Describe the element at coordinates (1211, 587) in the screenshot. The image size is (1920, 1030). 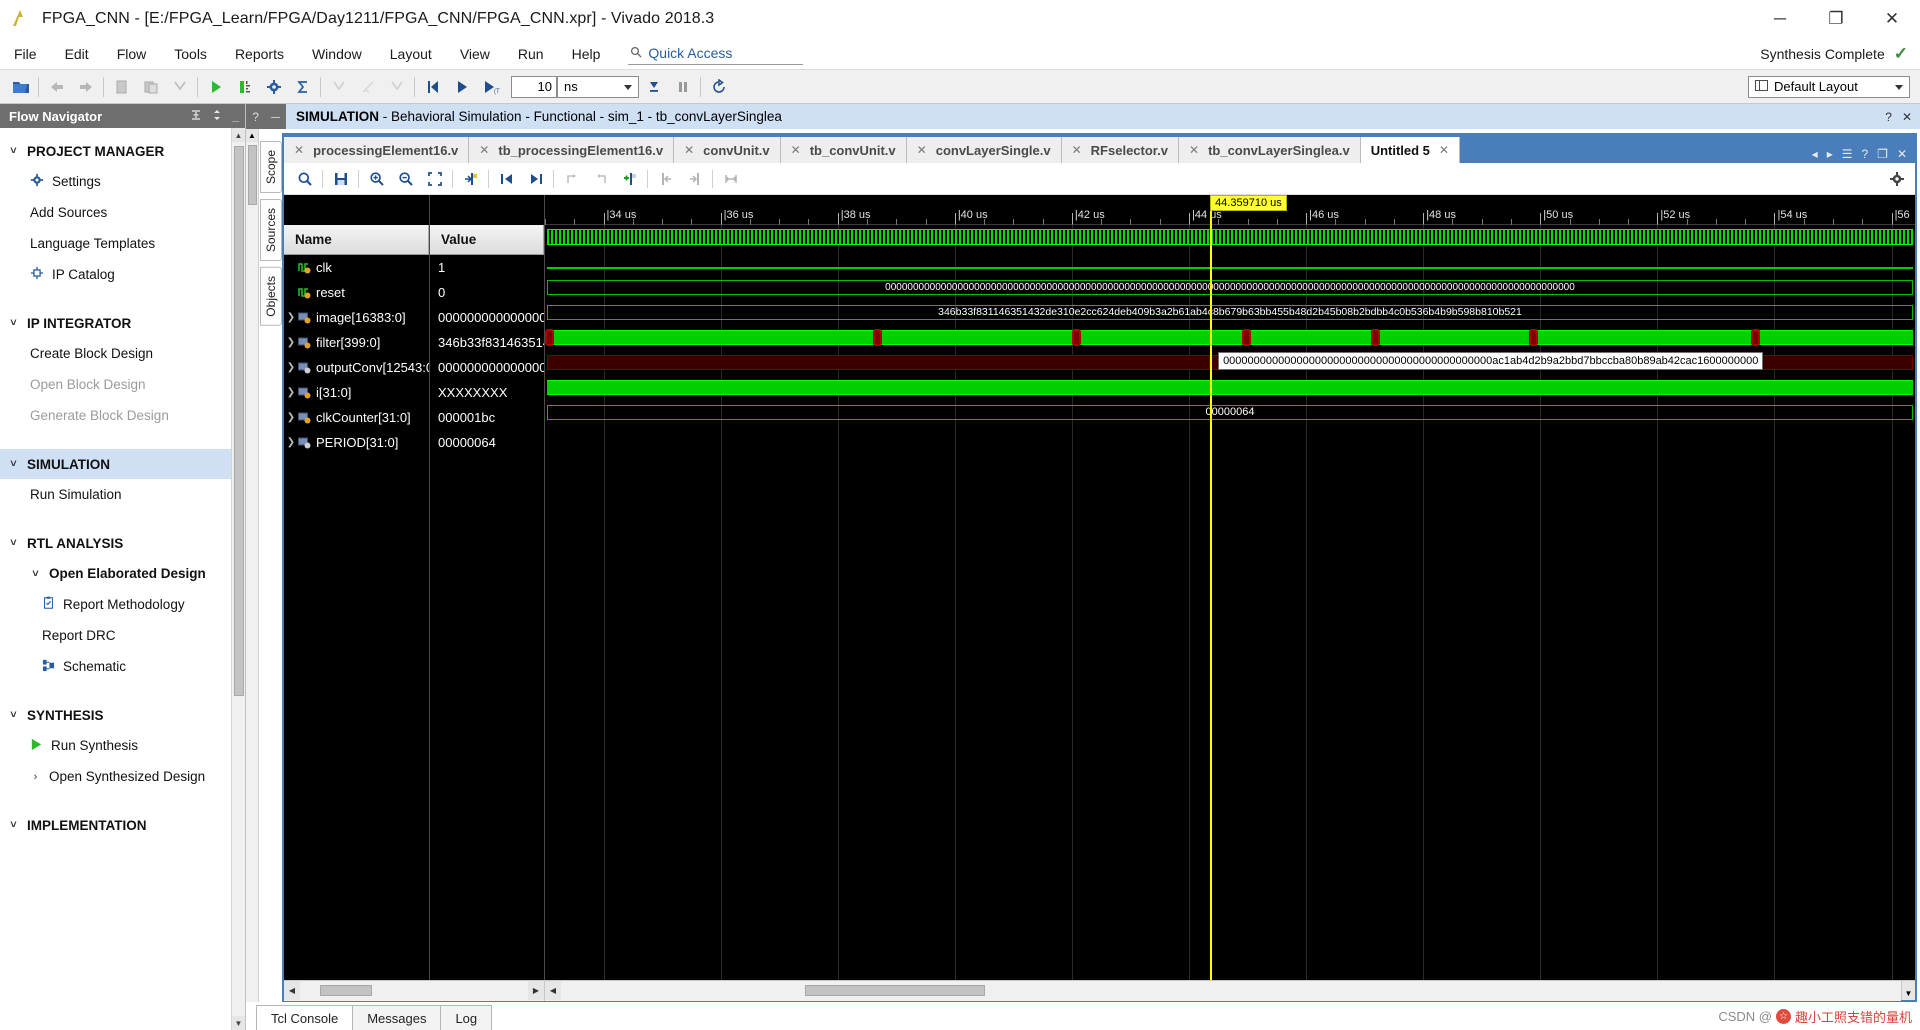
I see `cursor-line` at that location.